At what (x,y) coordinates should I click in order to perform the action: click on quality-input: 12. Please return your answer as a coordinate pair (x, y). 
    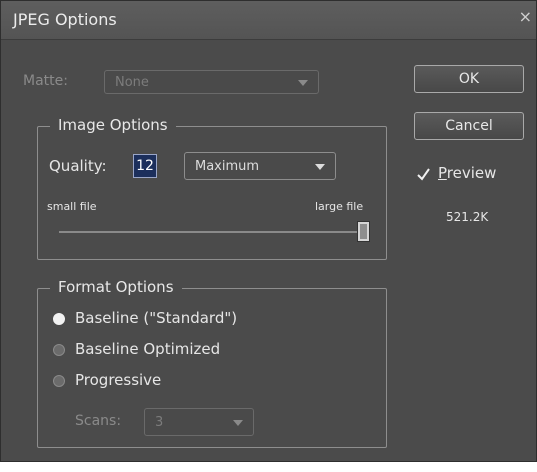
    Looking at the image, I should click on (145, 166).